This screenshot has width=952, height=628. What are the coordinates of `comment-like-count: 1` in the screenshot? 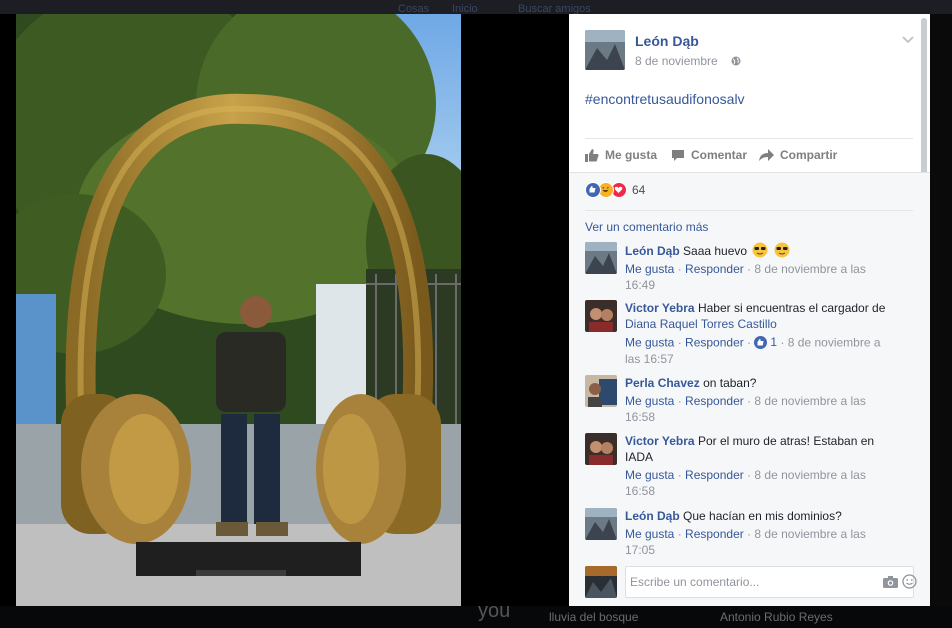 It's located at (765, 342).